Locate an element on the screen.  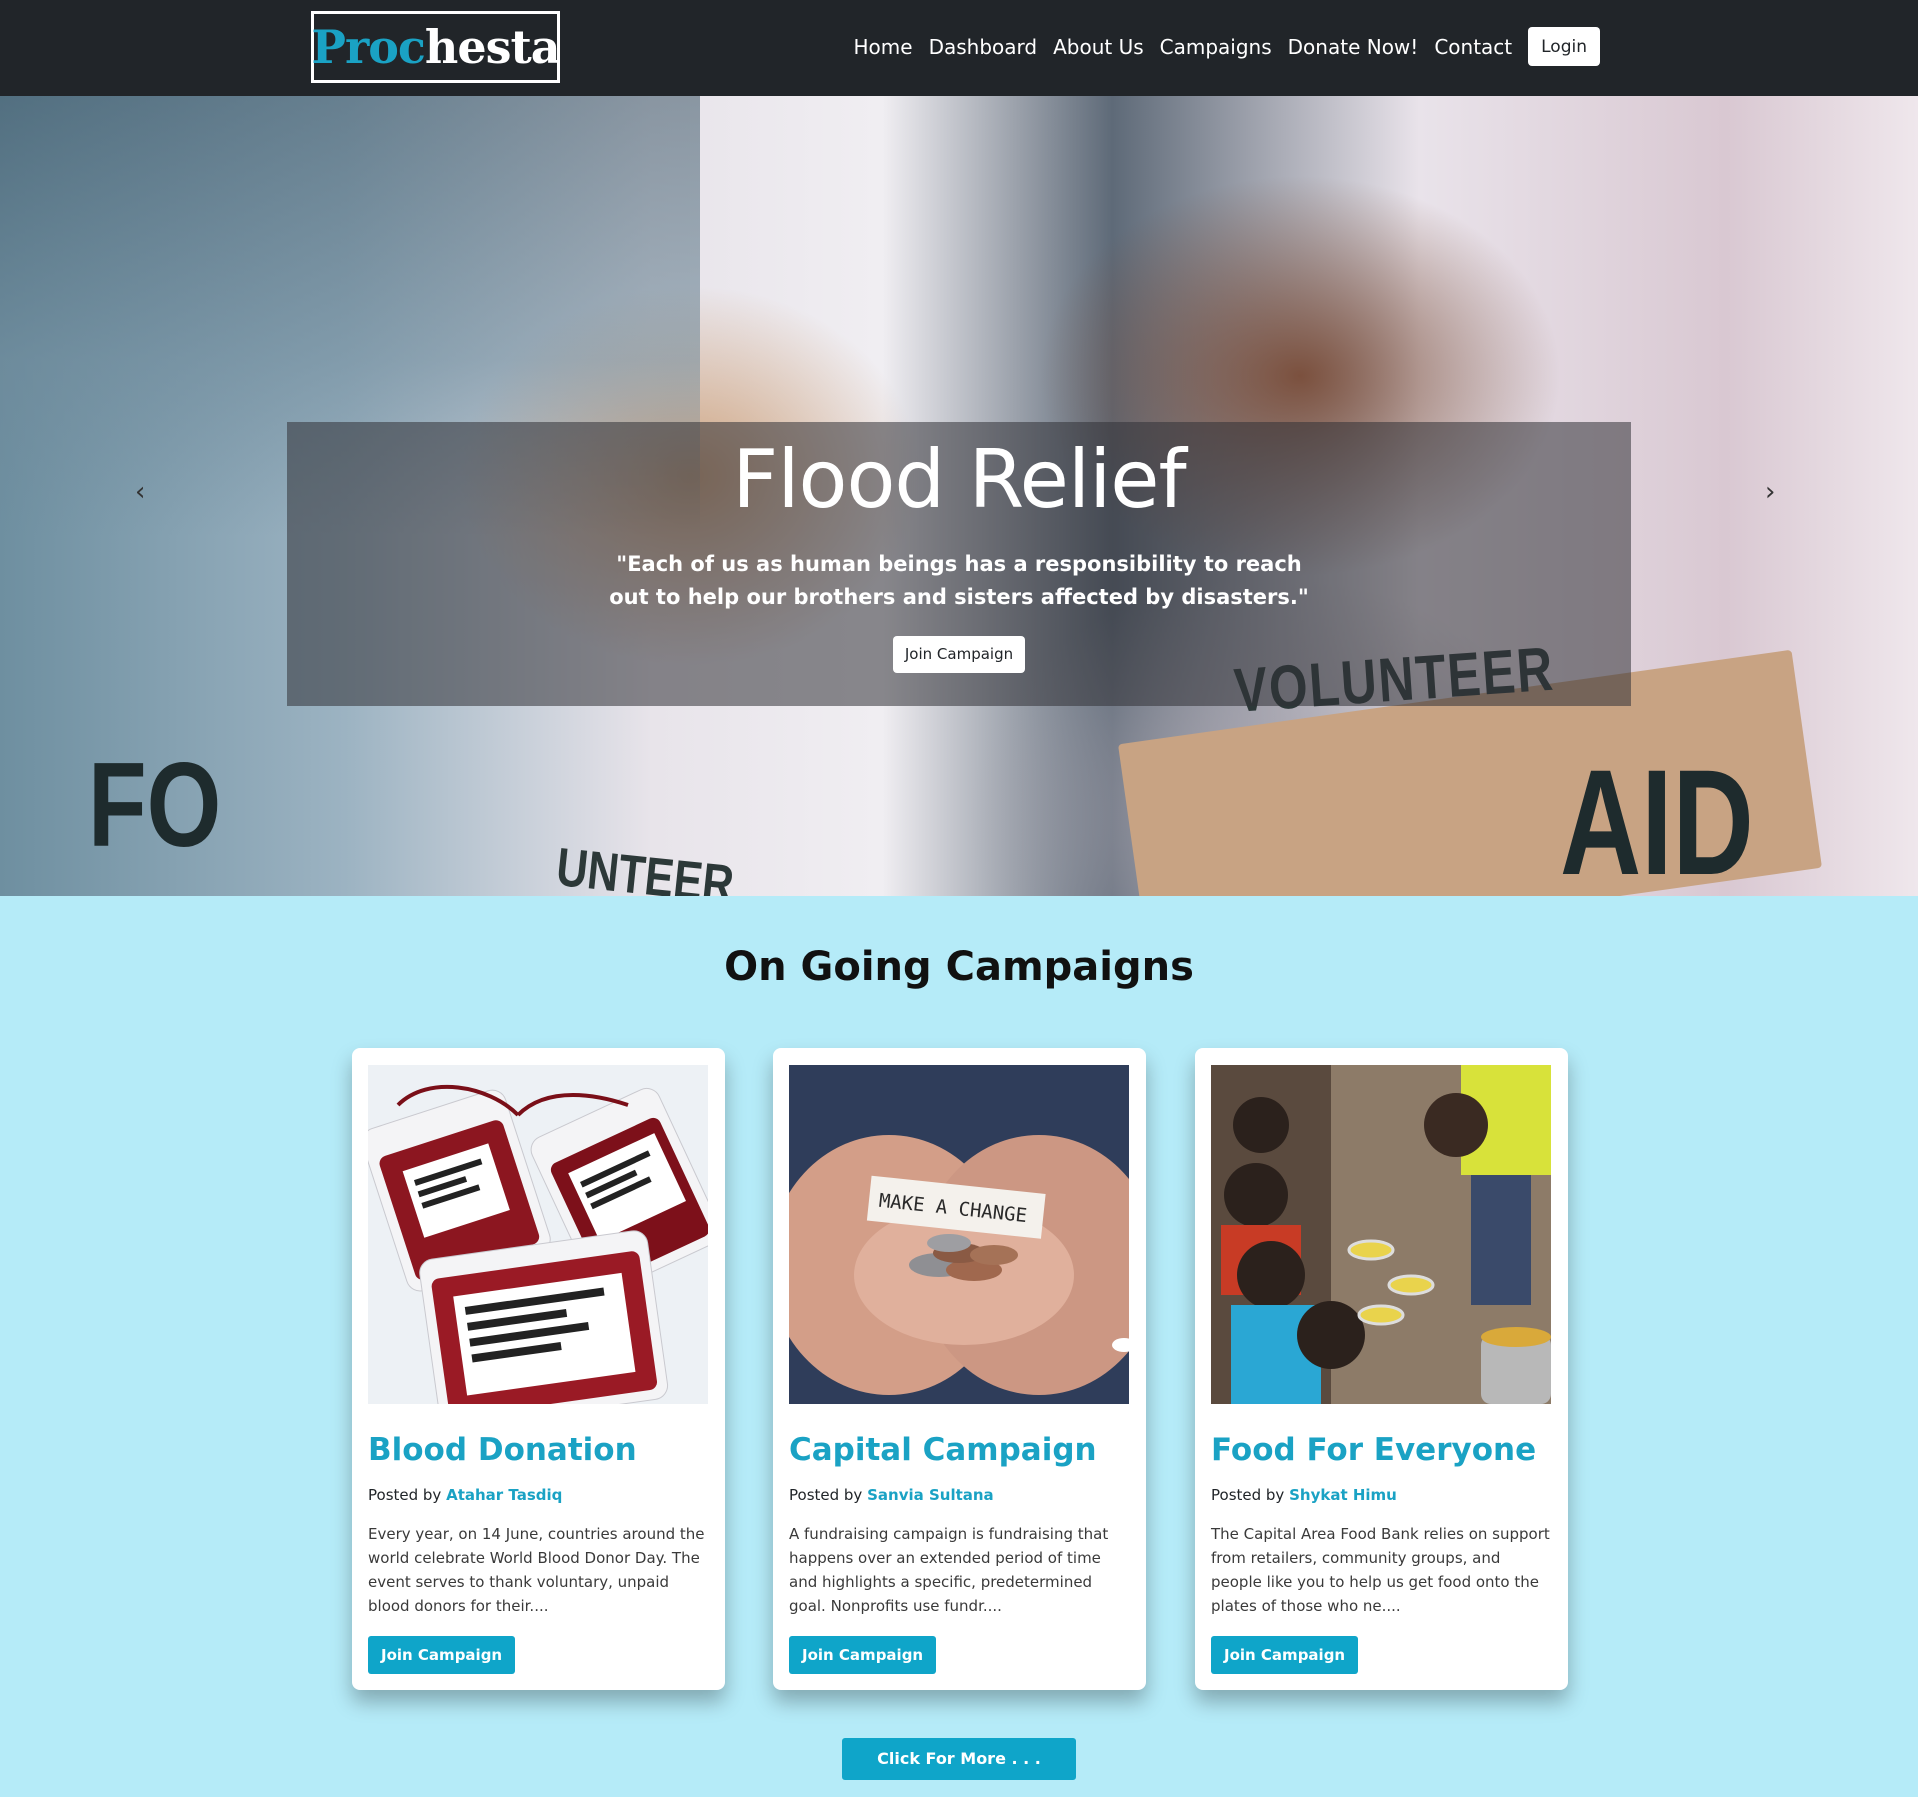
carousel-next-icon: › is located at coordinates (1775, 492).